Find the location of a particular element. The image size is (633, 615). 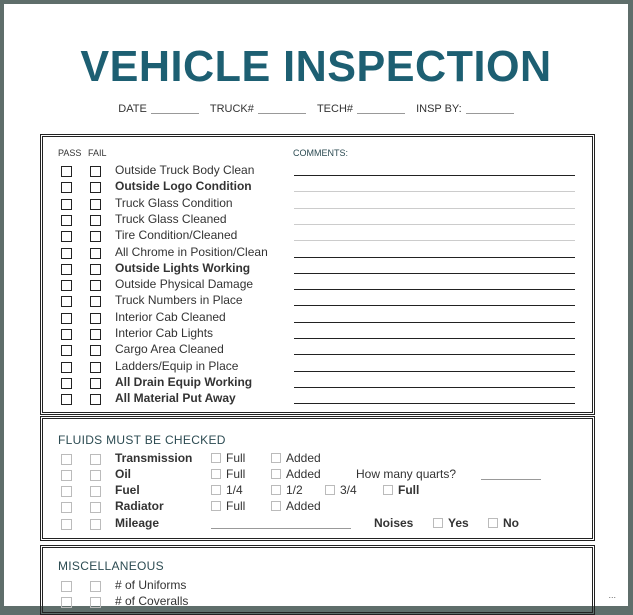

date-field is located at coordinates (174, 113).